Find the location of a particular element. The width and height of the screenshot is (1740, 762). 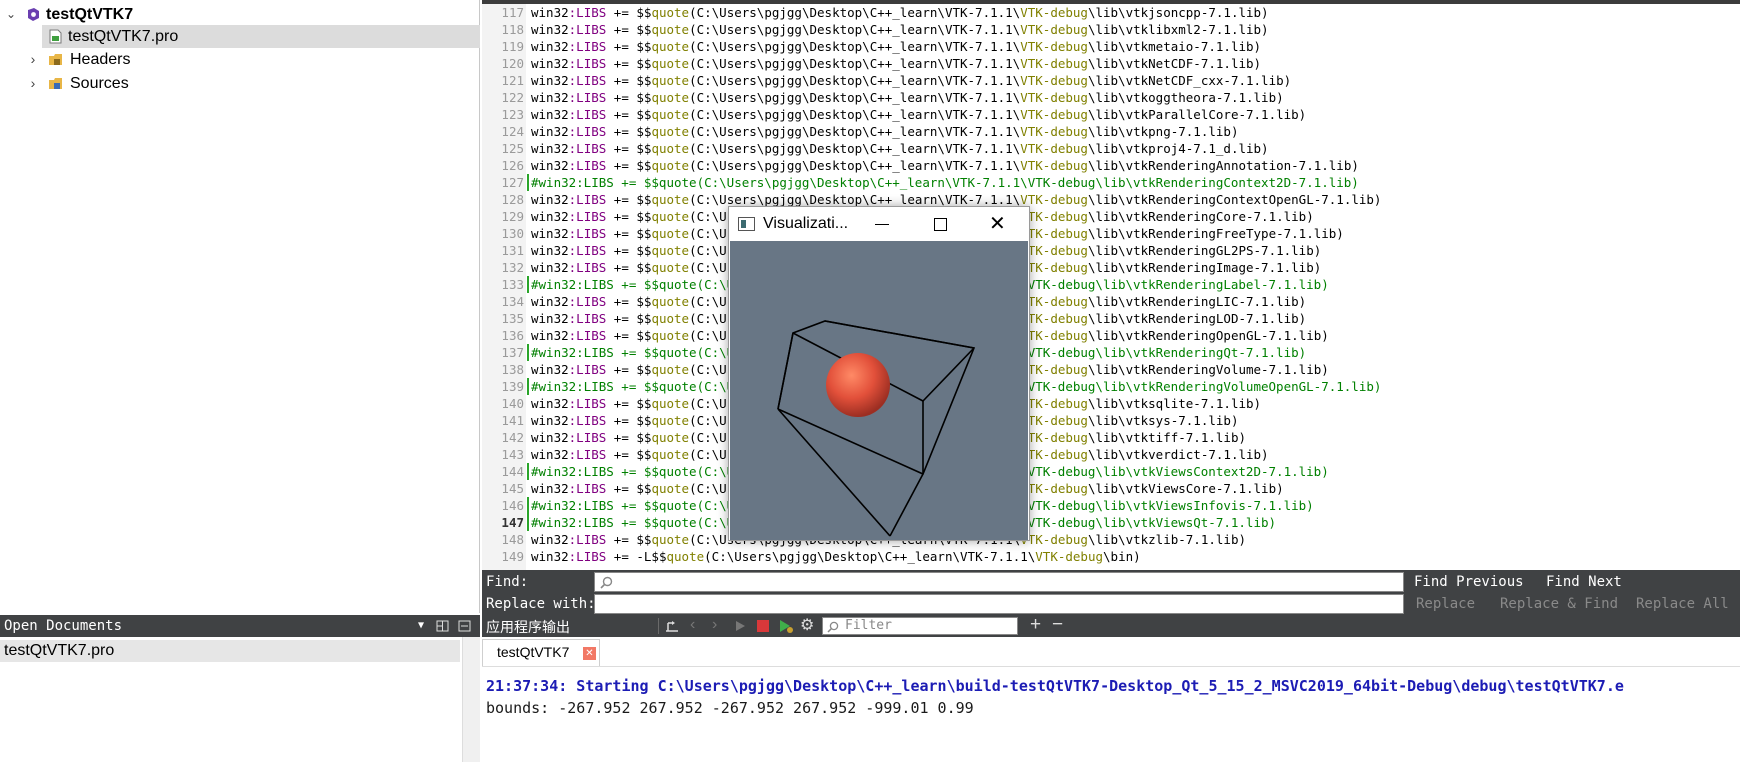

find-input is located at coordinates (999, 582).